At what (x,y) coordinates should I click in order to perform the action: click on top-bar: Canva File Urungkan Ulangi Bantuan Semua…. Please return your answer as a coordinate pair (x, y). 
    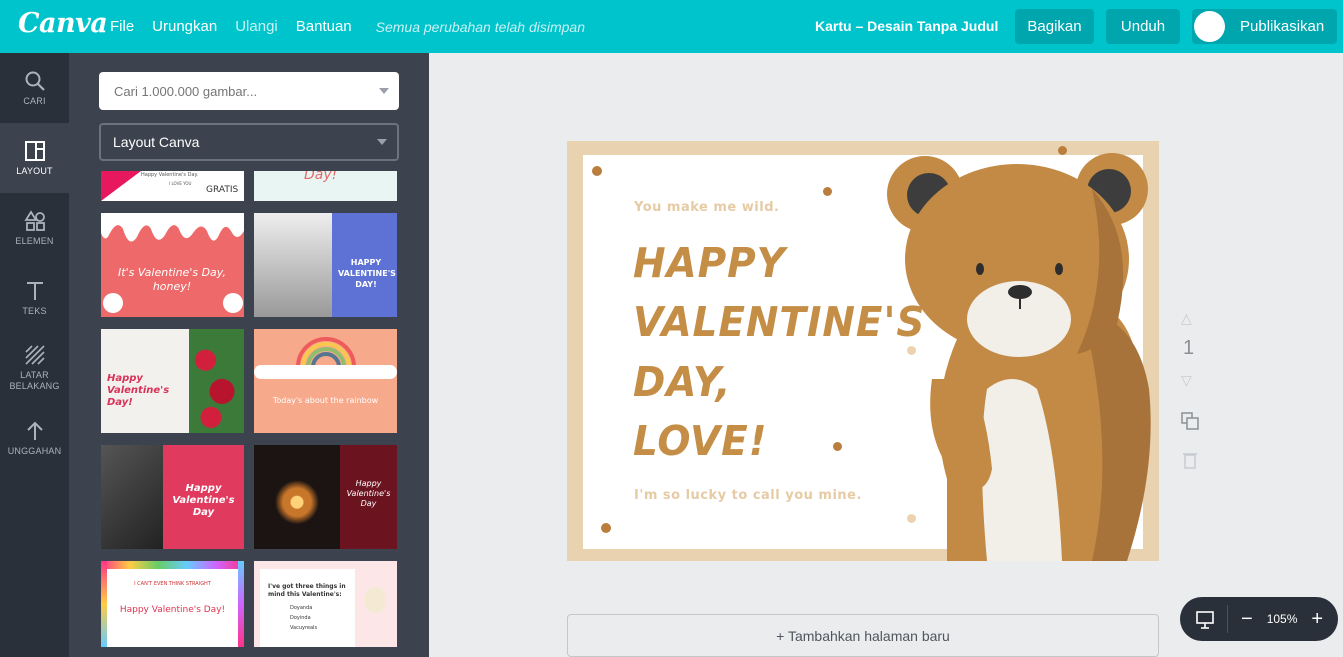
    Looking at the image, I should click on (671, 26).